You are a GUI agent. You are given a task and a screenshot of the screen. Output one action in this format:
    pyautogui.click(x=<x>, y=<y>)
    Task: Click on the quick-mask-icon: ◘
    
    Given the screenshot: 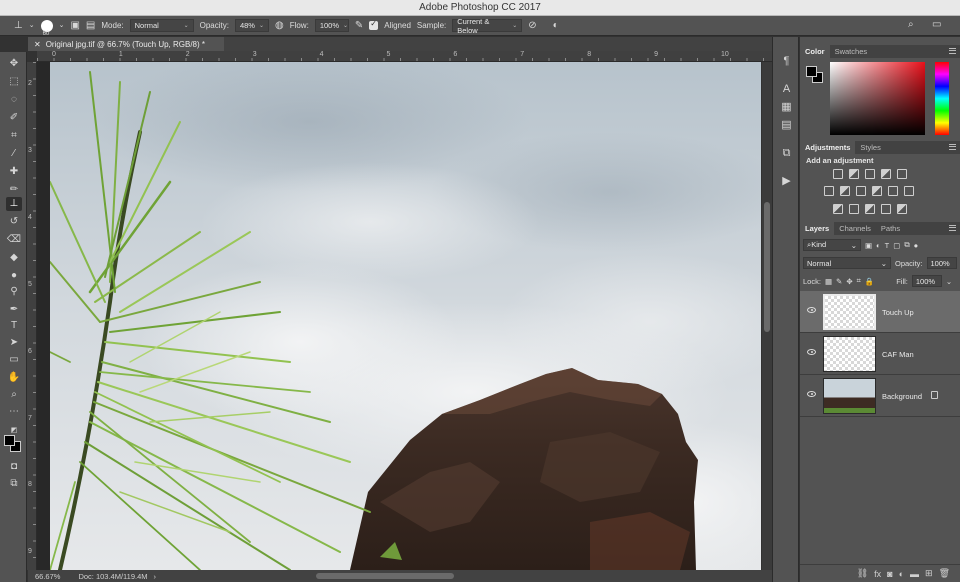 What is the action you would take?
    pyautogui.click(x=14, y=467)
    